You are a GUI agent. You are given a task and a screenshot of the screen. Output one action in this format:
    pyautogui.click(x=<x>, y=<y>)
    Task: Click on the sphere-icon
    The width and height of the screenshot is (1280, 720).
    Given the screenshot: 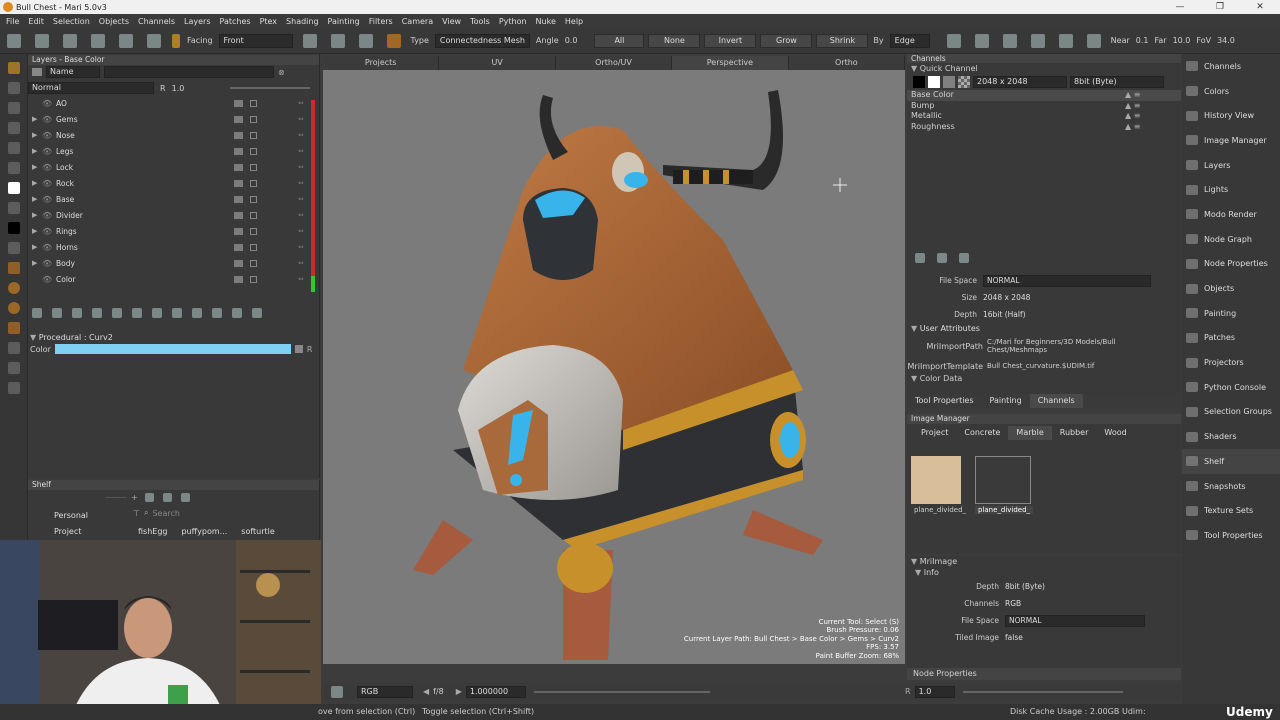 What is the action you would take?
    pyautogui.click(x=13, y=288)
    